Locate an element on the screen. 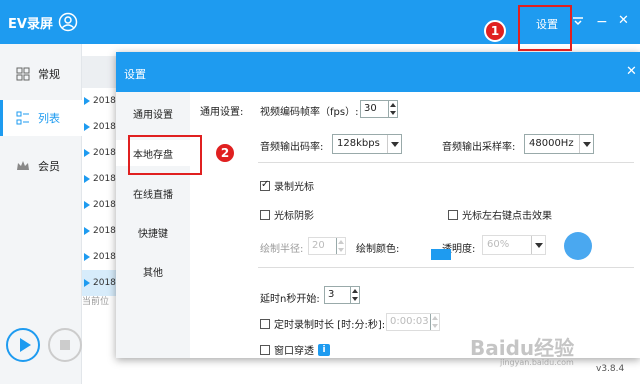 The image size is (640, 384). dialog-title: 设置 is located at coordinates (135, 74).